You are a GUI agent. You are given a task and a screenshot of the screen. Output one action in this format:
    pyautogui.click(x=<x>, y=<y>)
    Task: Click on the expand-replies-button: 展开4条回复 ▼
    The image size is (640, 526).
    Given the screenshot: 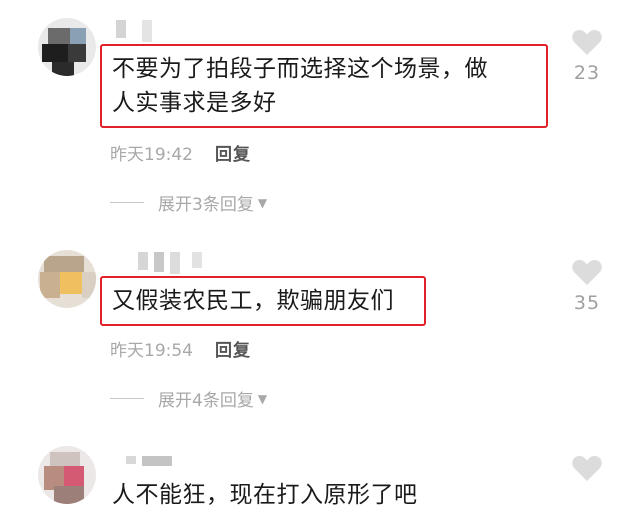 What is the action you would take?
    pyautogui.click(x=188, y=398)
    